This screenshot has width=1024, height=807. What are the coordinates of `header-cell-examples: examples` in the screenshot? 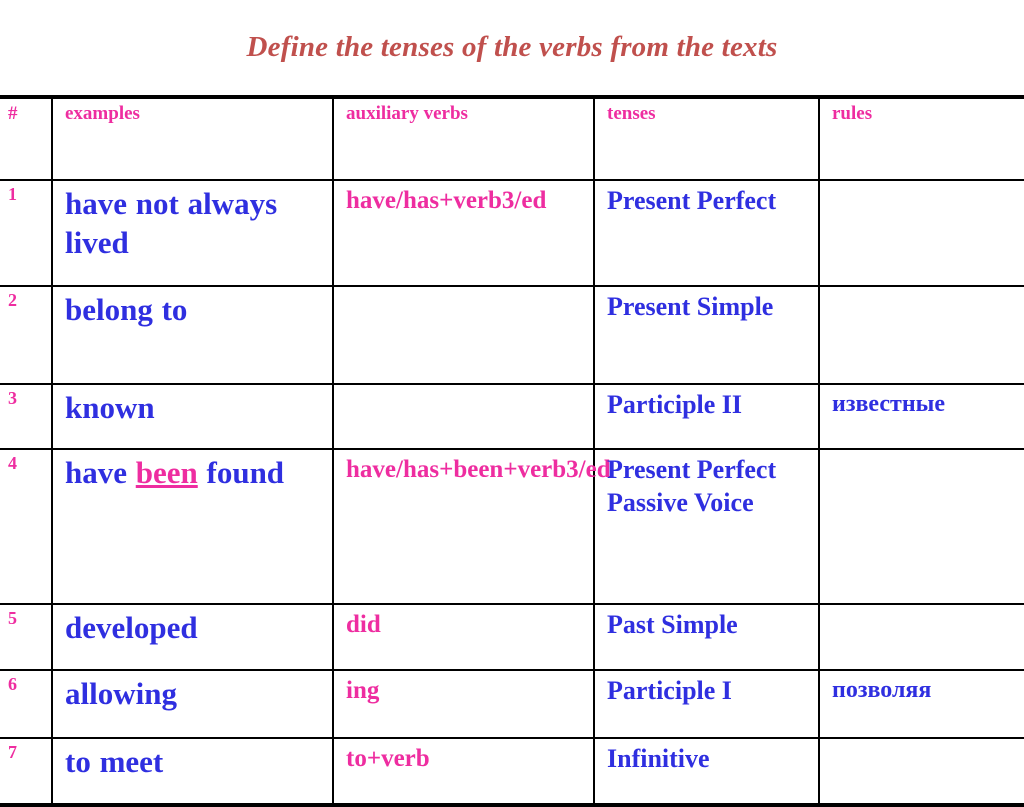 It's located at (193, 139).